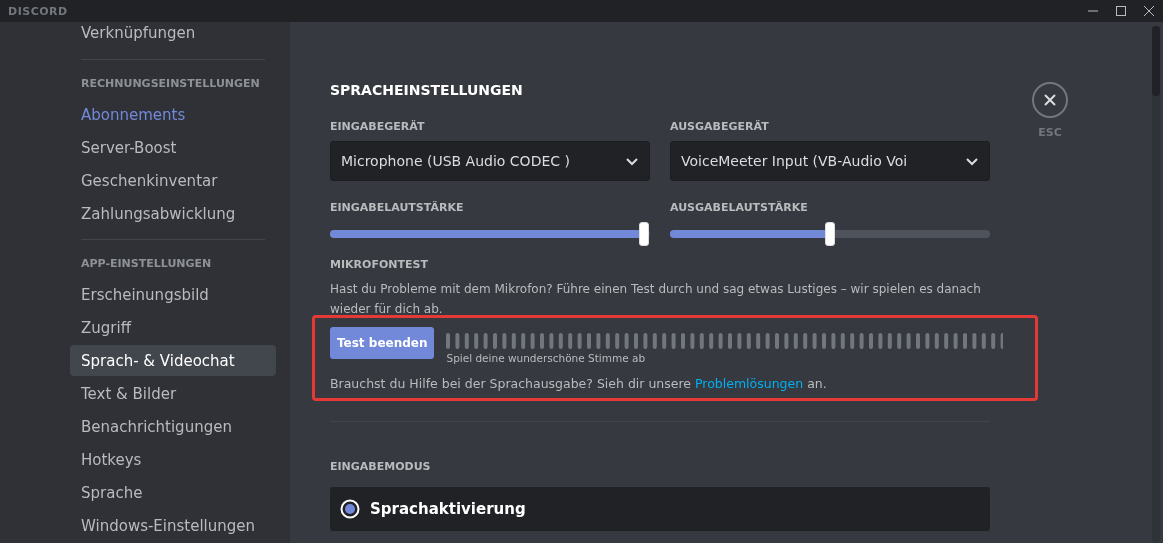 The image size is (1163, 543). Describe the element at coordinates (490, 161) in the screenshot. I see `device-select: Microphone (USB Audio CODEC )` at that location.